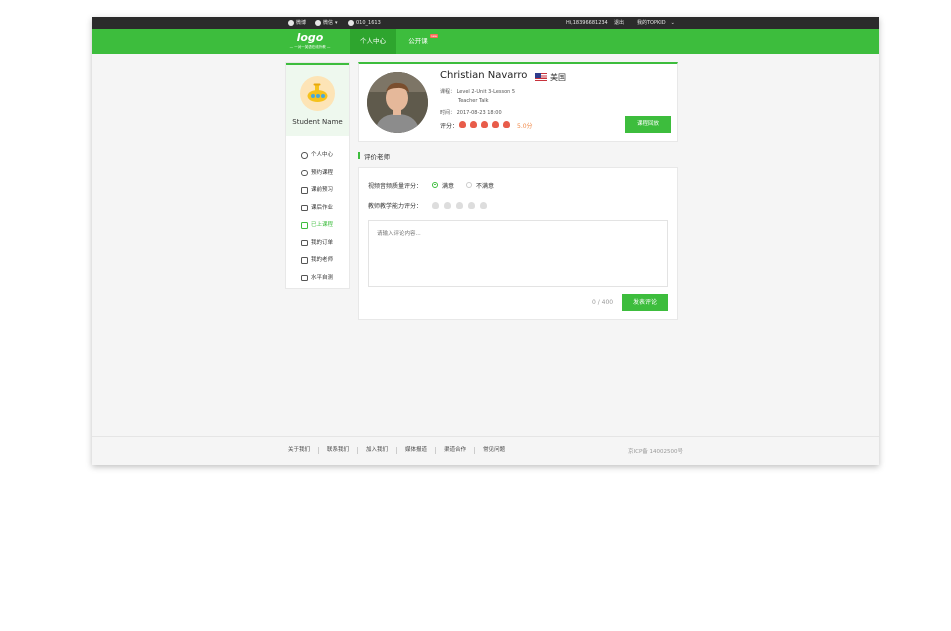 The height and width of the screenshot is (631, 951). Describe the element at coordinates (337, 450) in the screenshot. I see `footer-link-contact: 联系我们` at that location.